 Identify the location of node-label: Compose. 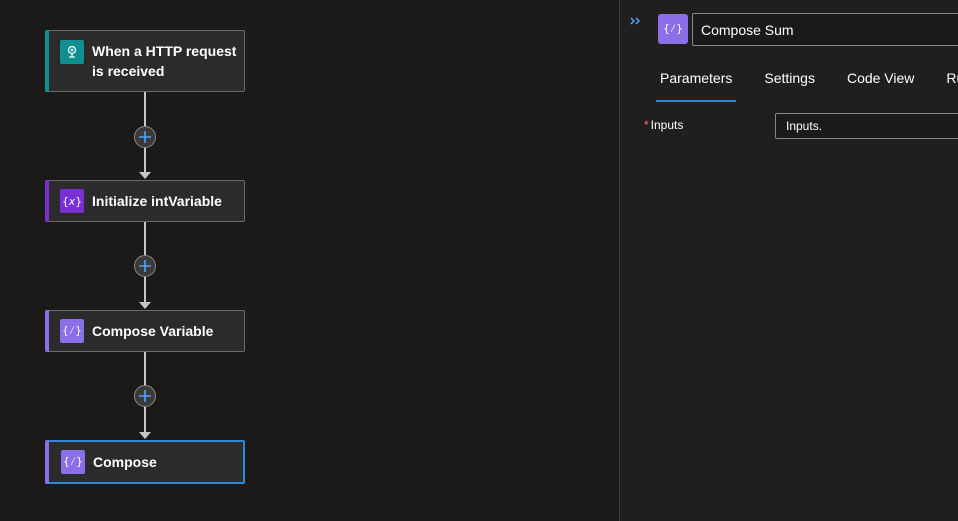
(125, 462).